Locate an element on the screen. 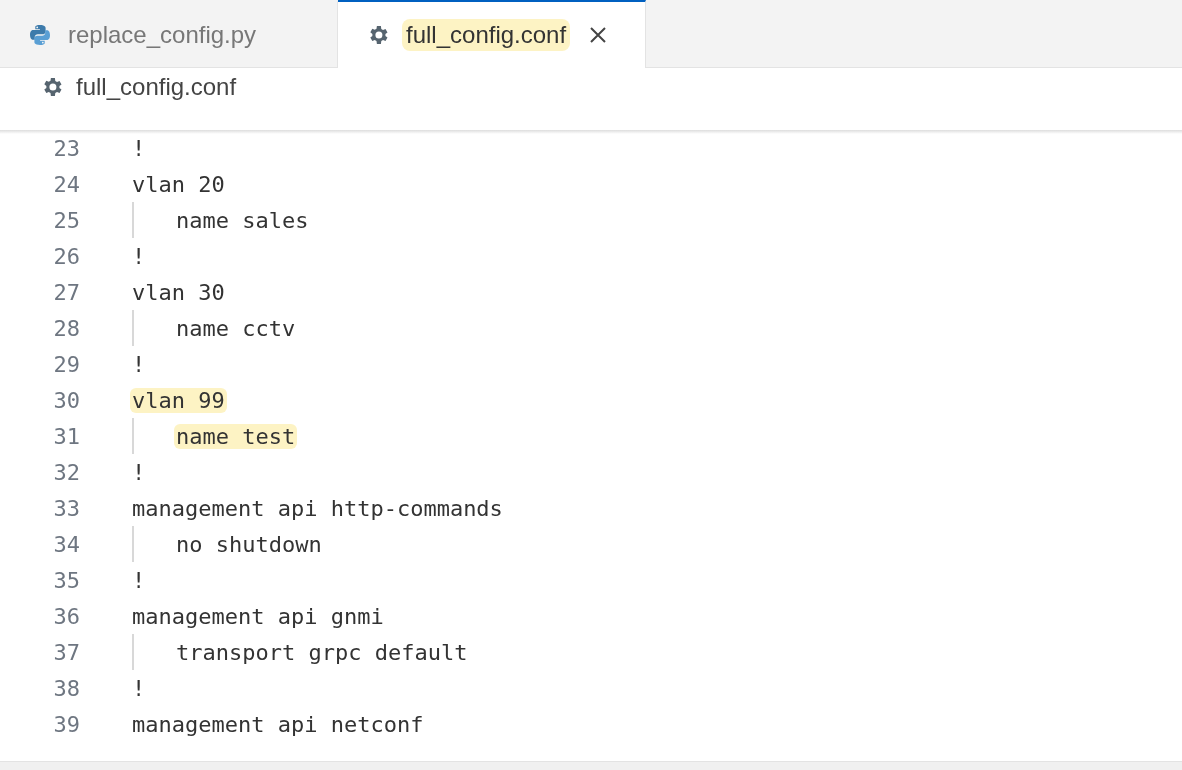  code-line: name sales is located at coordinates (242, 220).